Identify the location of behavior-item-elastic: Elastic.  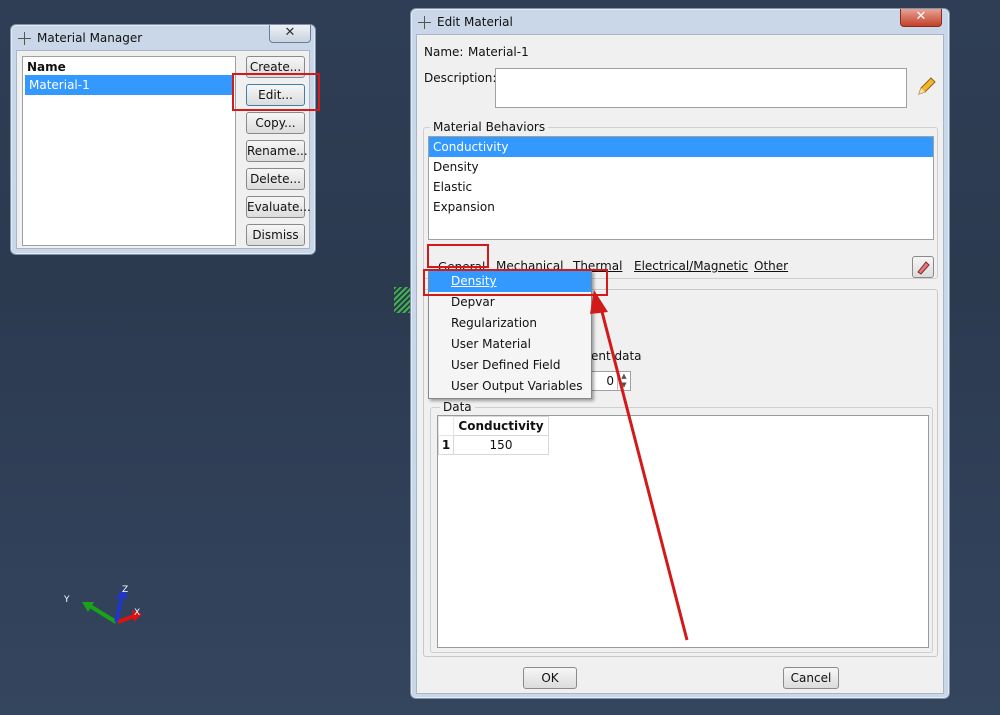
(681, 187).